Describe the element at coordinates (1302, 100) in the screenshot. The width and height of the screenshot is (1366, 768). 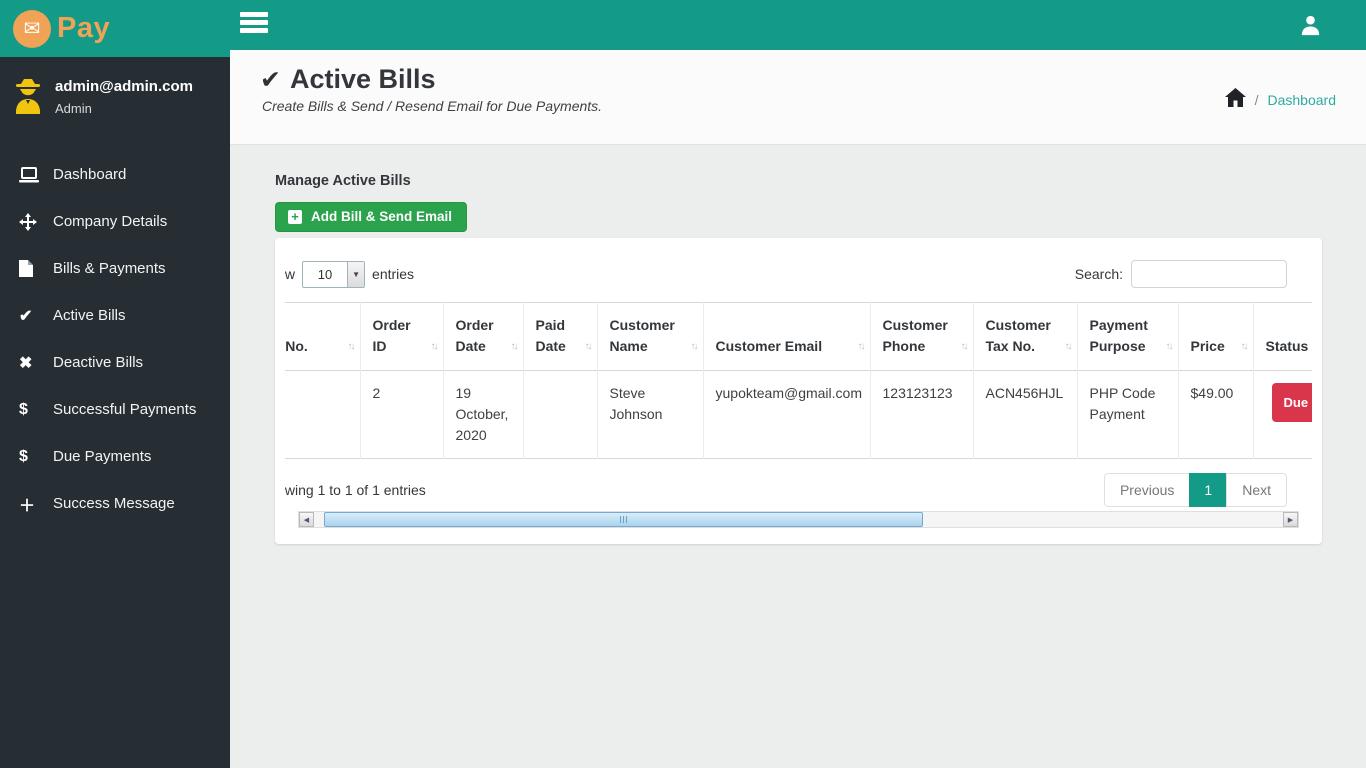
I see `breadcrumb-link-dashboard: Dashboard` at that location.